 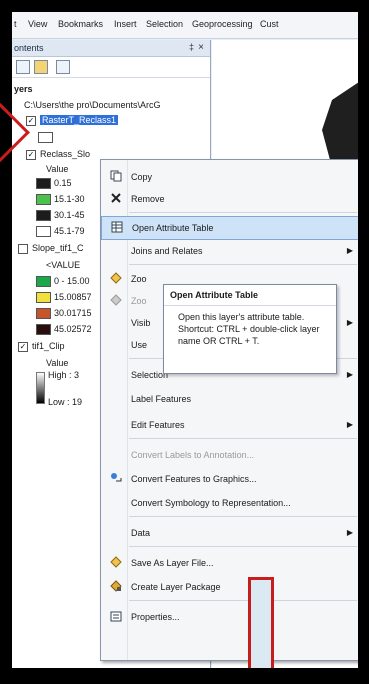 What do you see at coordinates (72, 281) in the screenshot?
I see `legend-label: 0 - 15.00` at bounding box center [72, 281].